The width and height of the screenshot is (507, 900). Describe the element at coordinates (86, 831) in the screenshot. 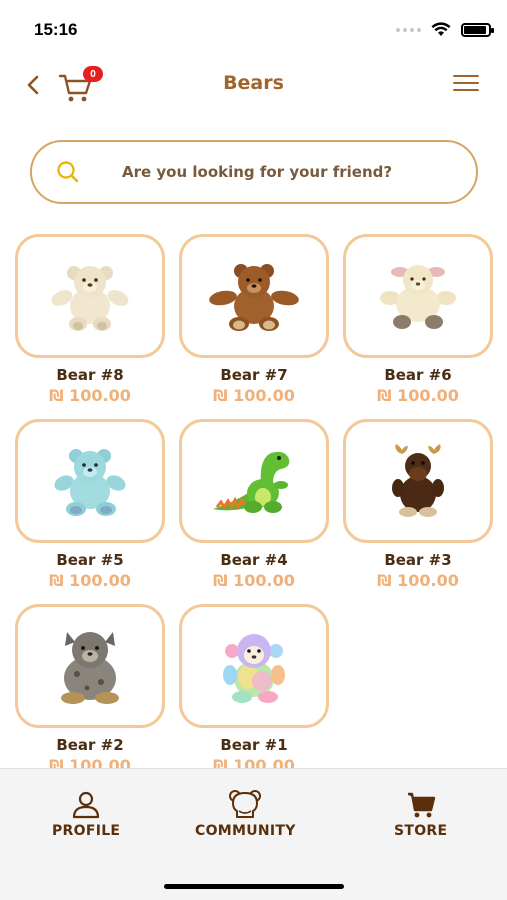

I see `tab-label: PROFILE` at that location.